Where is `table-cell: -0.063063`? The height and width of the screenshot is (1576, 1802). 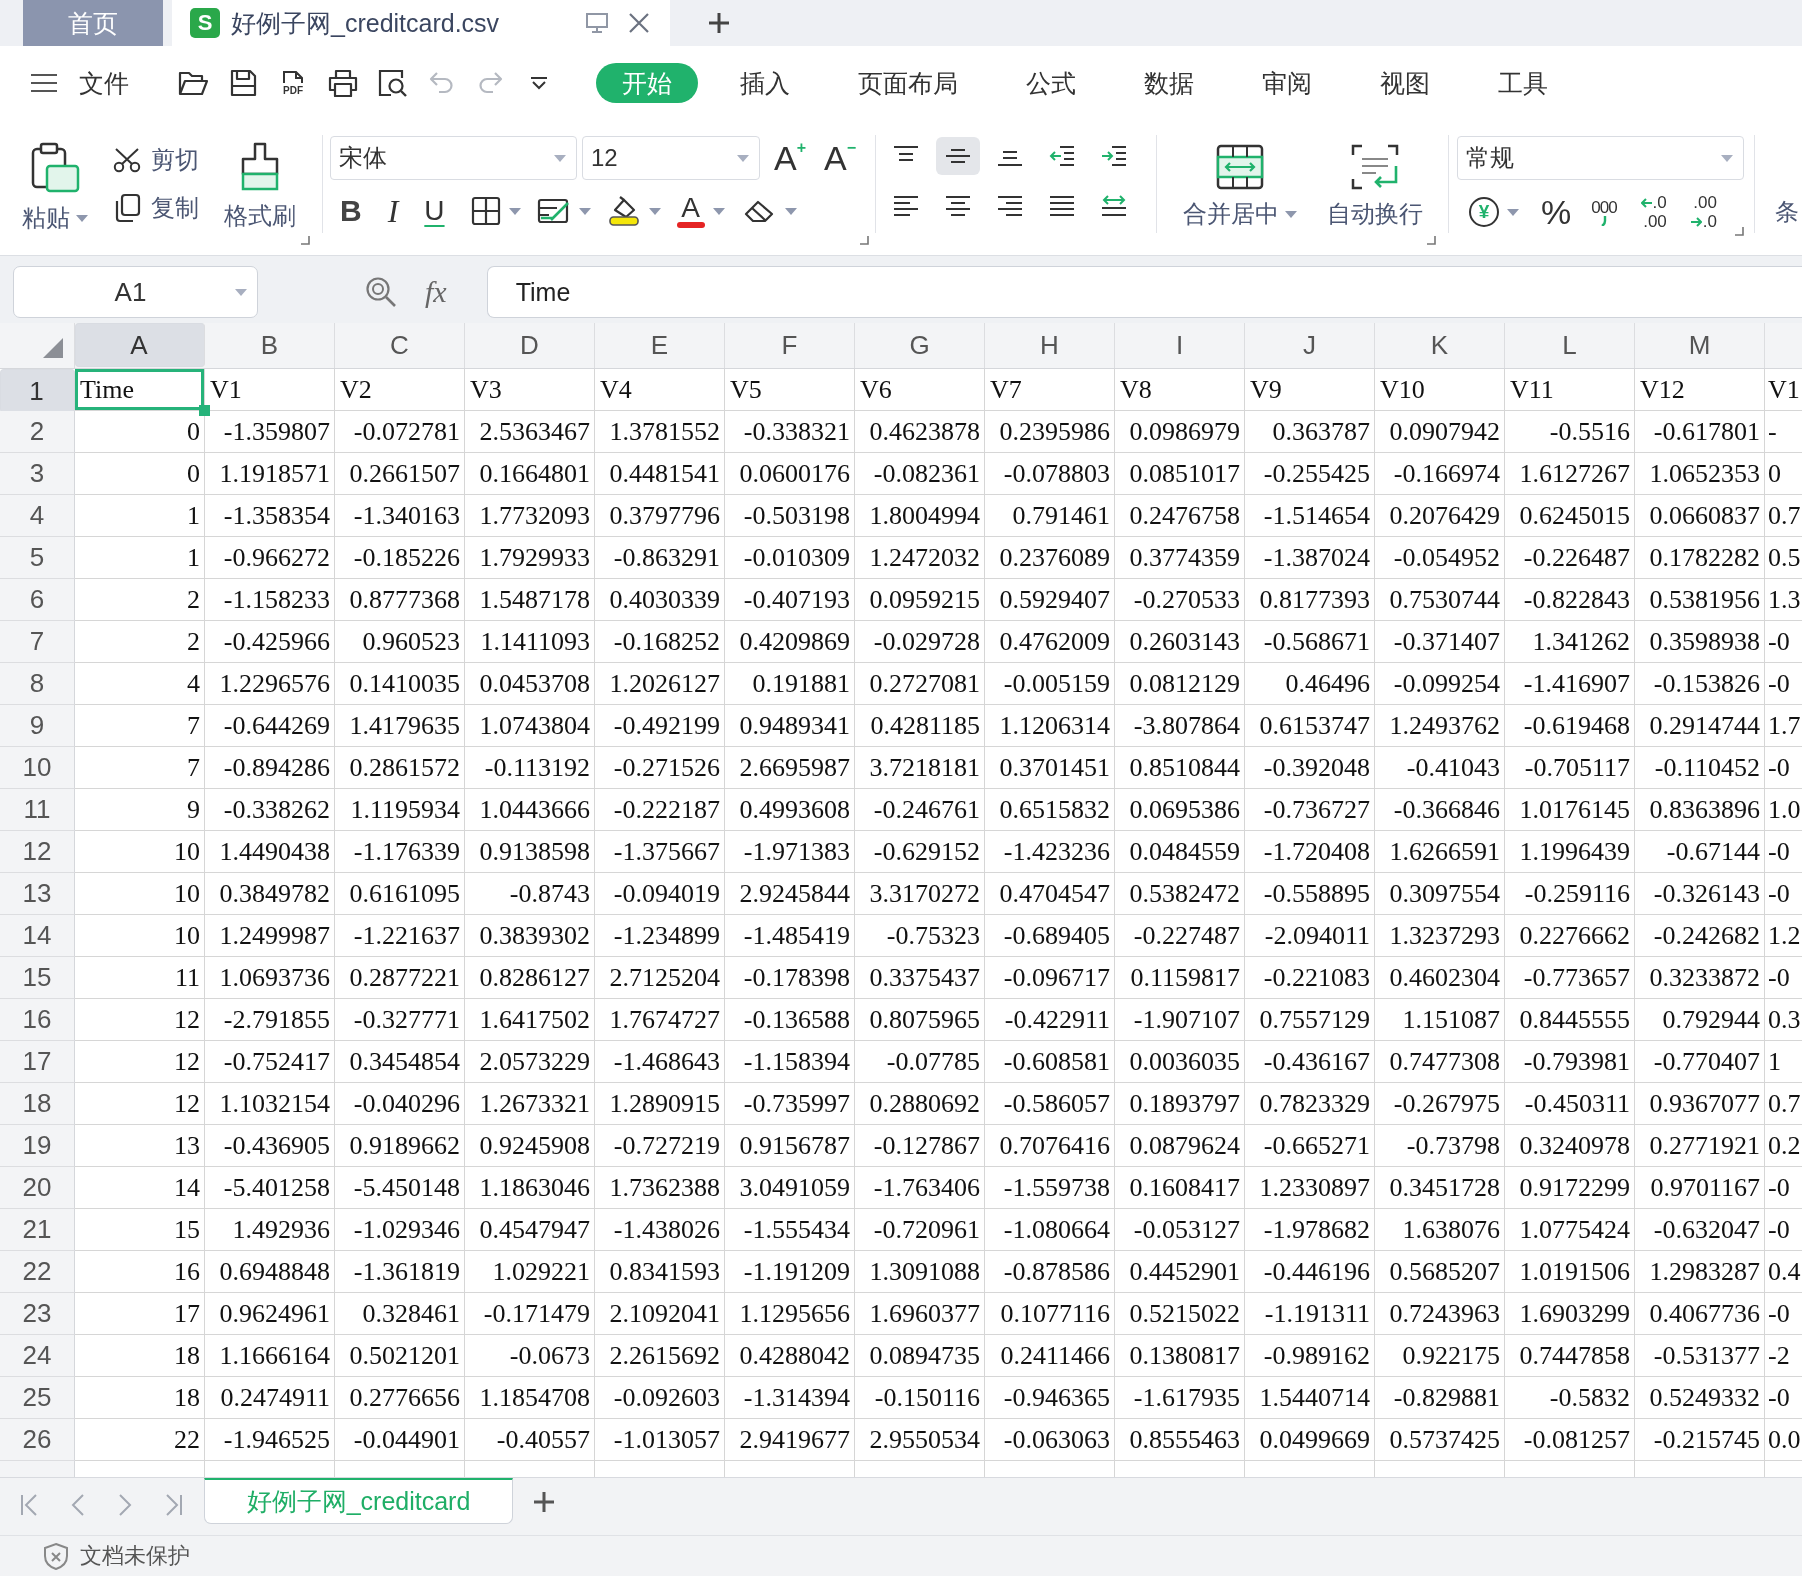 table-cell: -0.063063 is located at coordinates (1050, 1440).